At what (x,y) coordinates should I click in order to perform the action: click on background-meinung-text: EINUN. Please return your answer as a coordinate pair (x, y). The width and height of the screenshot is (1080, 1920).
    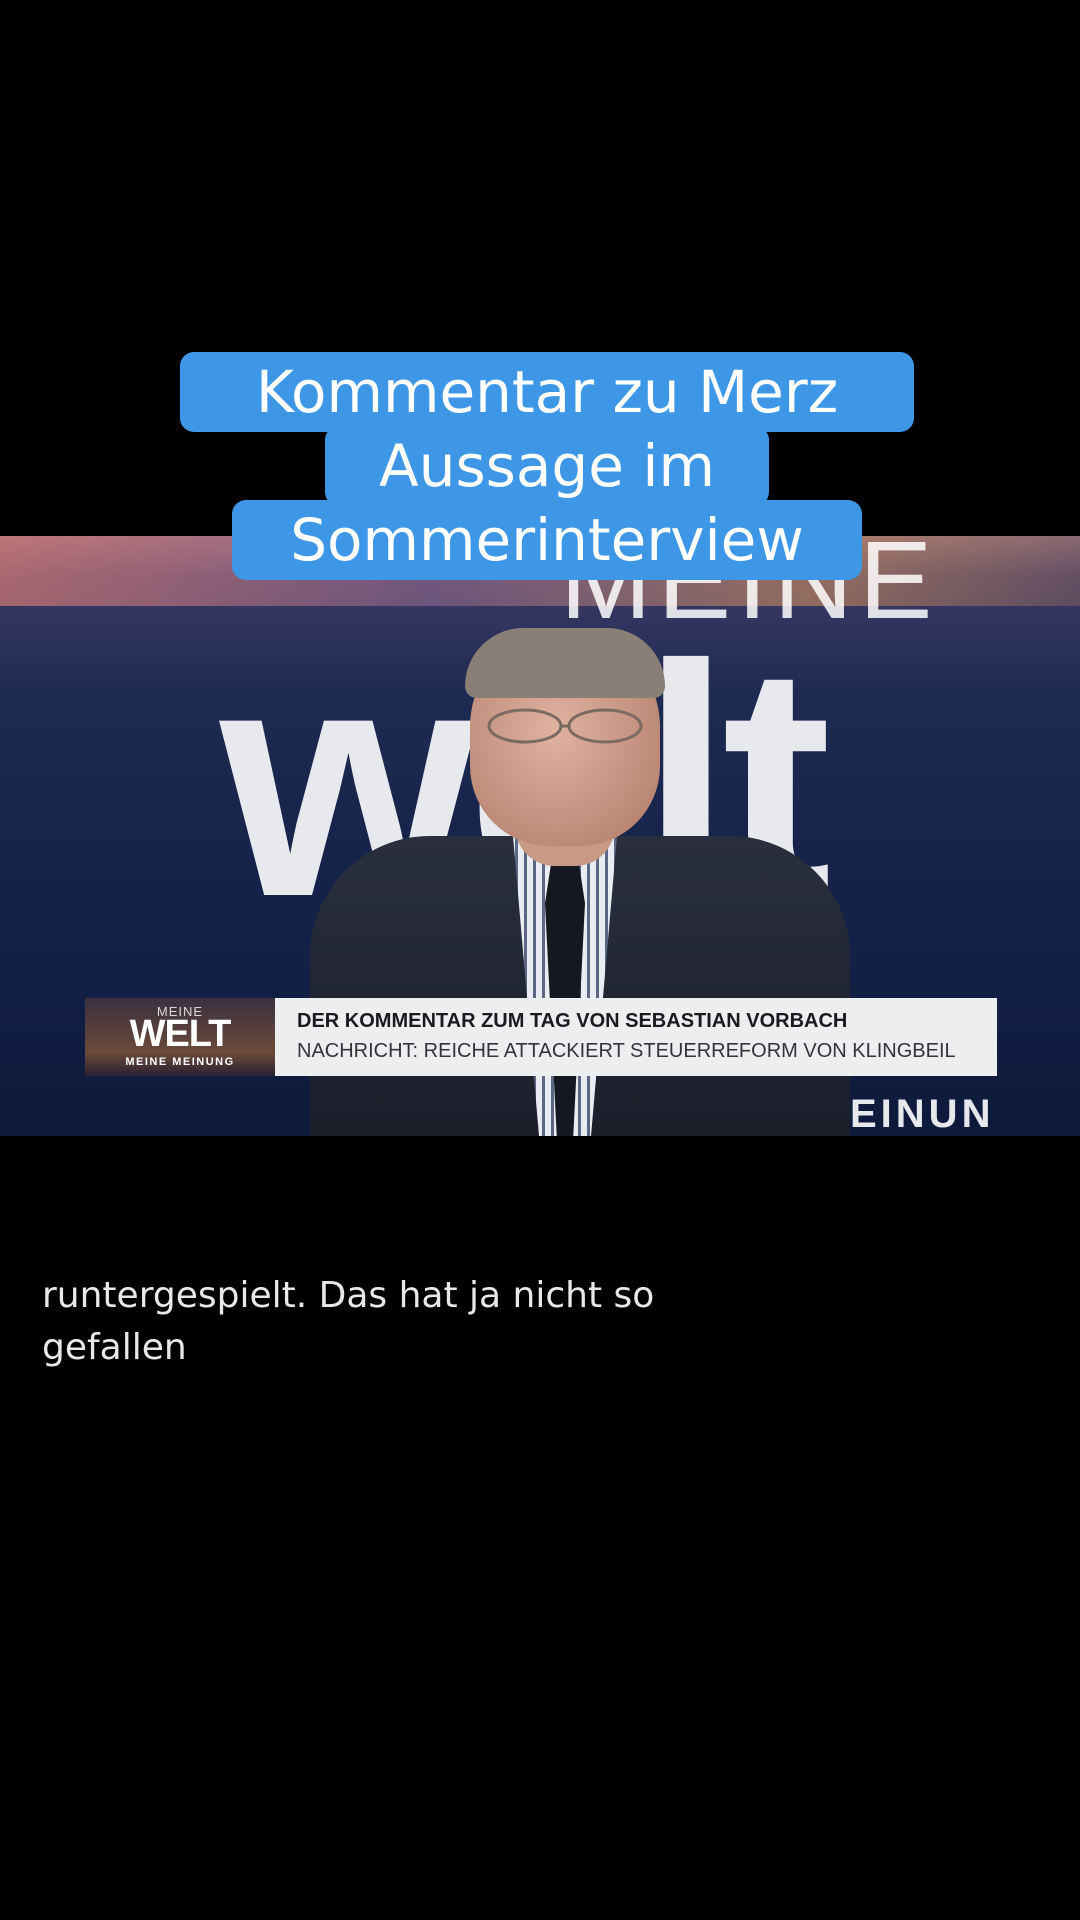
    Looking at the image, I should click on (922, 1114).